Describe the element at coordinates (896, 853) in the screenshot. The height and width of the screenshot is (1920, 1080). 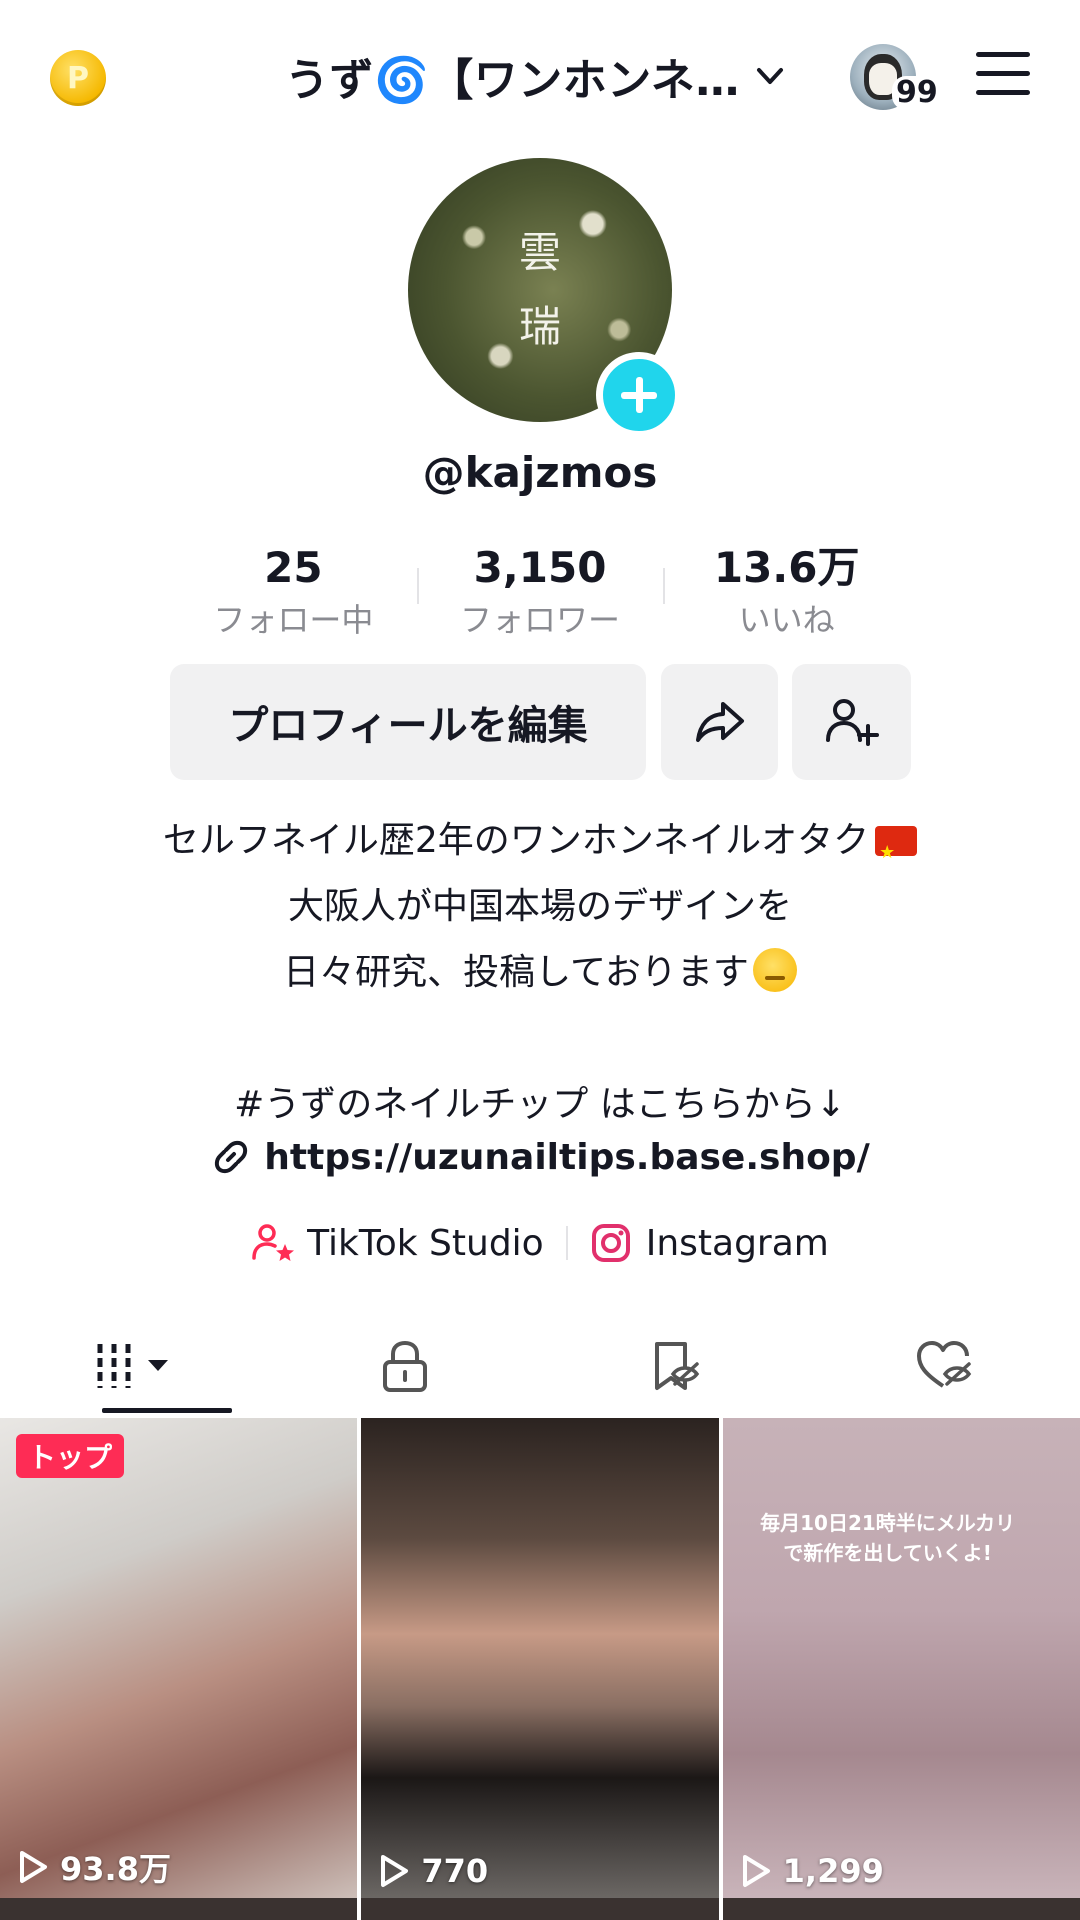
I see `china-flag-icon` at that location.